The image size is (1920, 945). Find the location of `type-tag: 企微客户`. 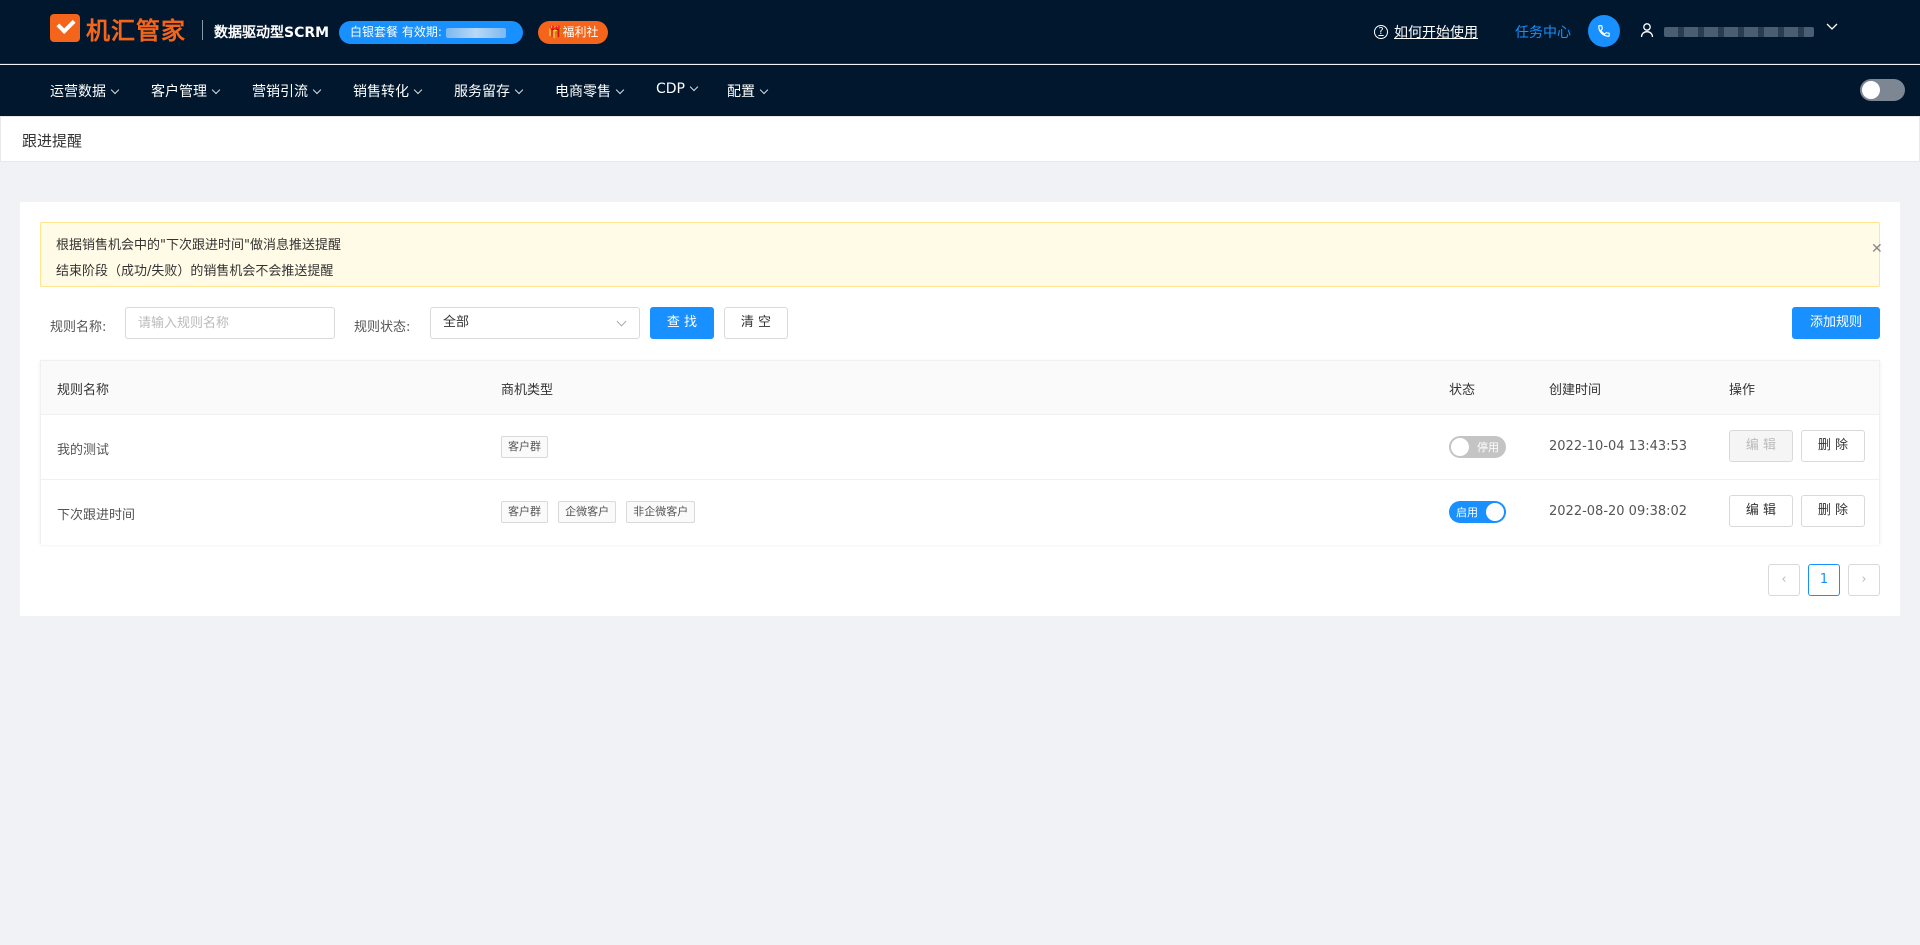

type-tag: 企微客户 is located at coordinates (587, 512).